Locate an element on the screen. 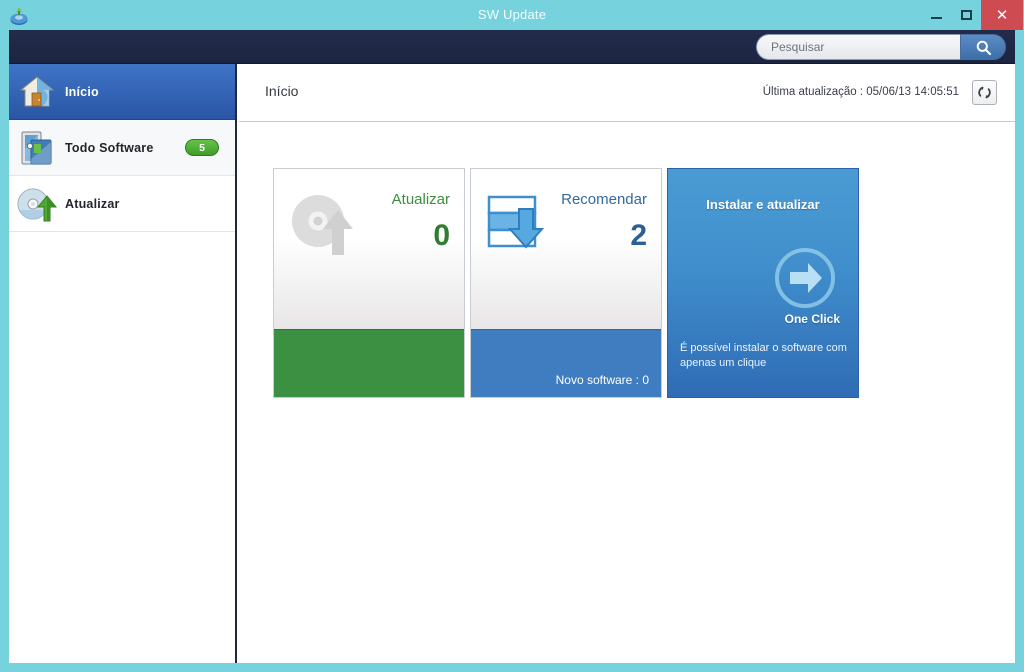 This screenshot has width=1024, height=672. card-atualizar: Atualizar 0 is located at coordinates (369, 283).